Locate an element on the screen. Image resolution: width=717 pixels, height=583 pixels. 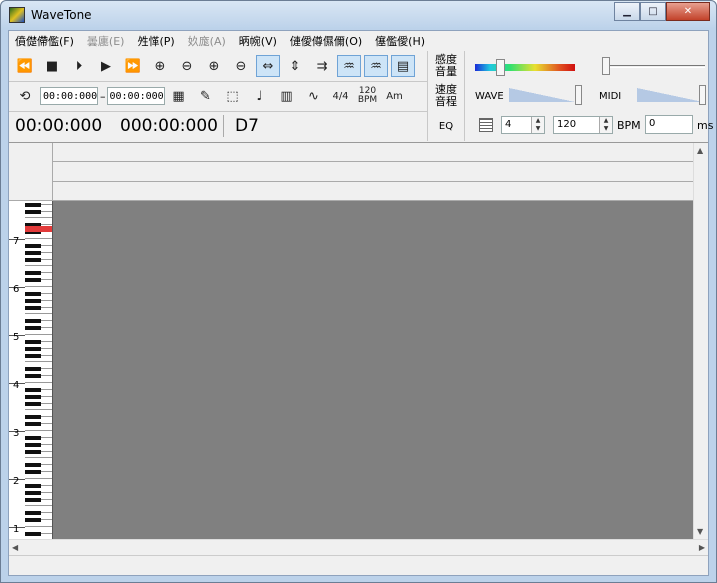
close-button: ✕ is located at coordinates (688, 11).